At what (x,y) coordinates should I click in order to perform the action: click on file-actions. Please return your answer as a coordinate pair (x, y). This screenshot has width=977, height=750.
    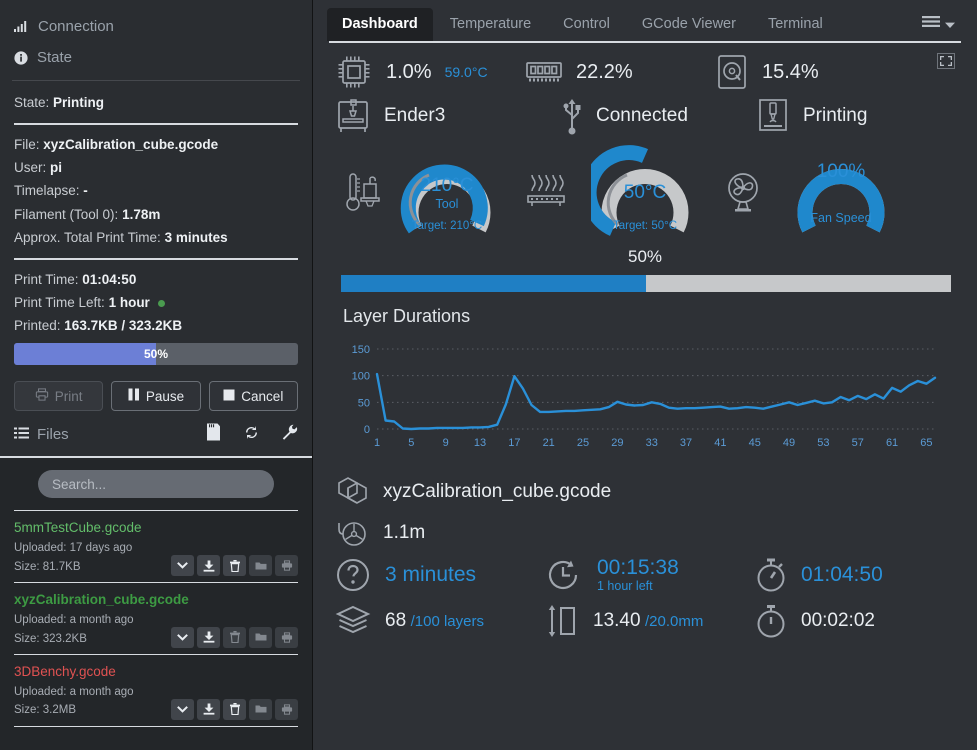
    Looking at the image, I should click on (234, 709).